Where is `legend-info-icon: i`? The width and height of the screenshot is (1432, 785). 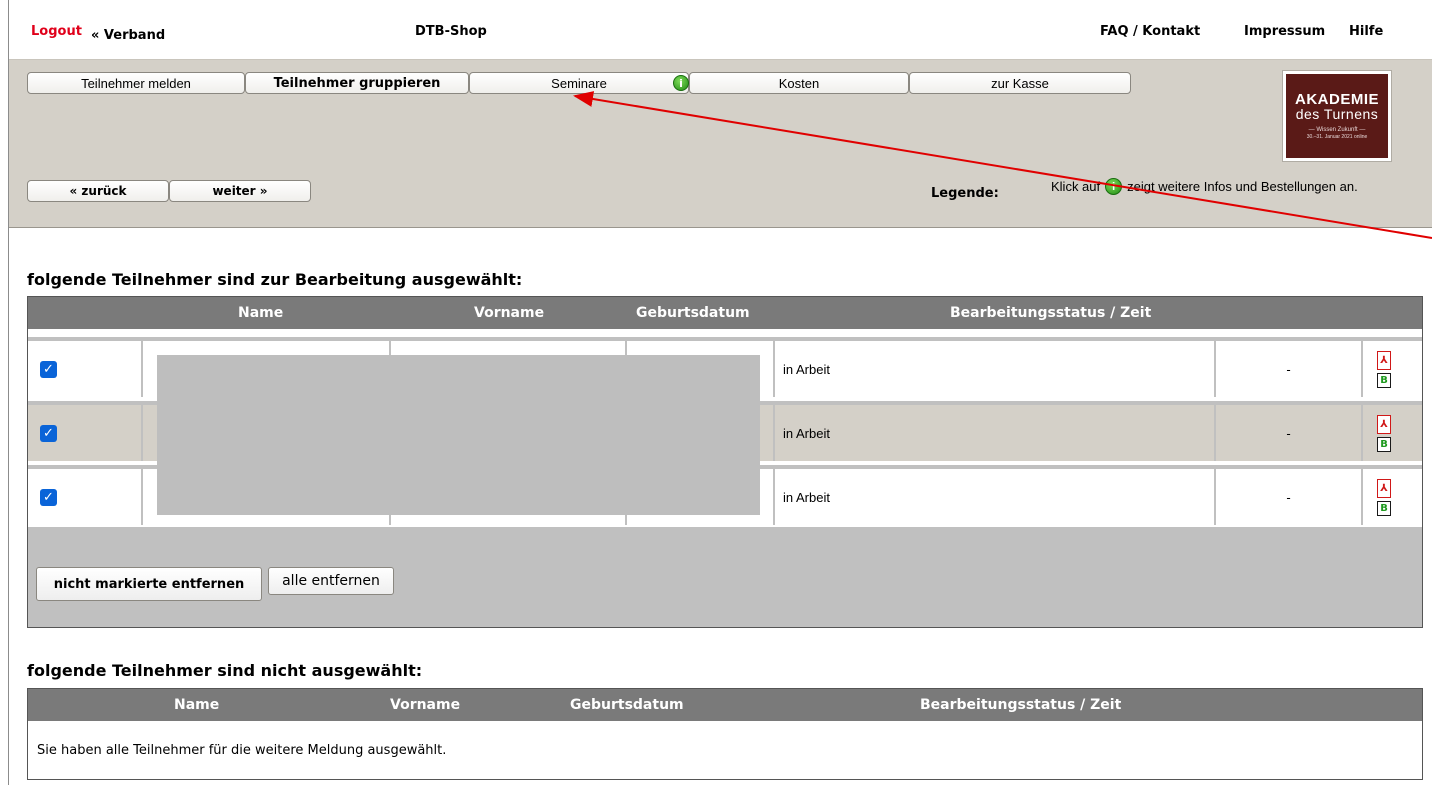
legend-info-icon: i is located at coordinates (1114, 186).